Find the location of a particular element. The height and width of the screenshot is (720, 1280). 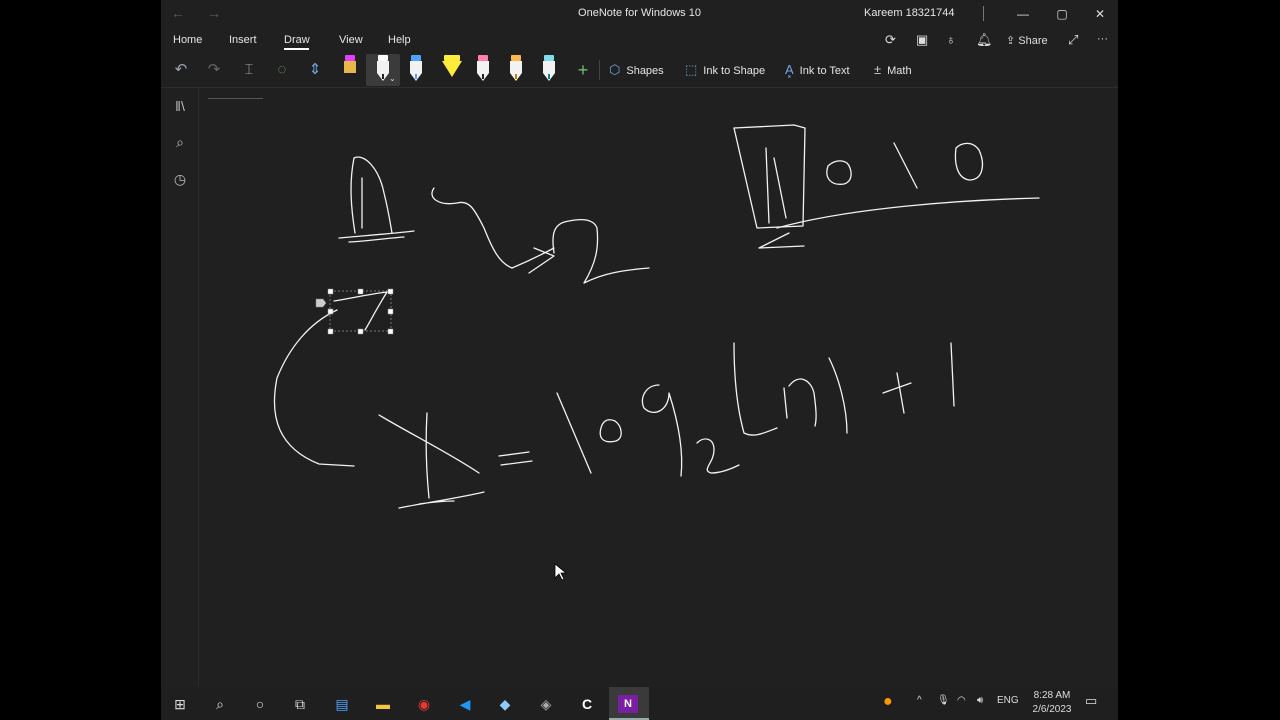

notebook-icon: ▣ is located at coordinates (922, 40).